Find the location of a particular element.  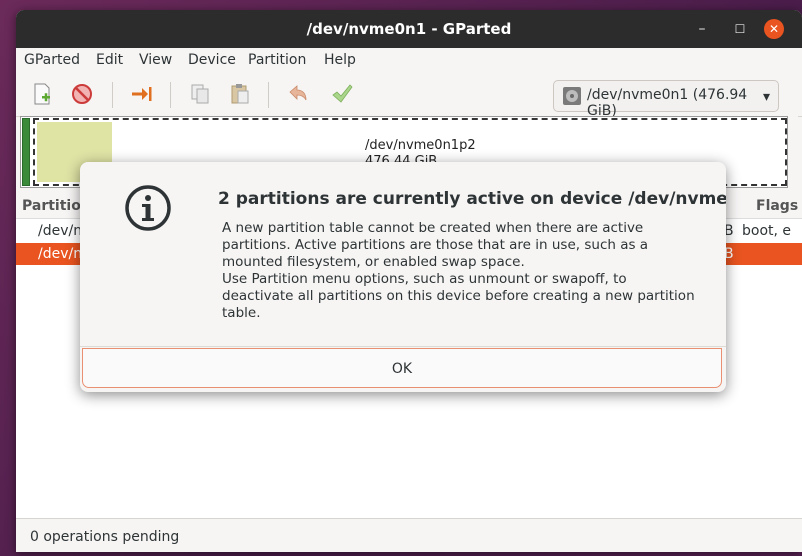

row-flags: boot, e is located at coordinates (767, 231).